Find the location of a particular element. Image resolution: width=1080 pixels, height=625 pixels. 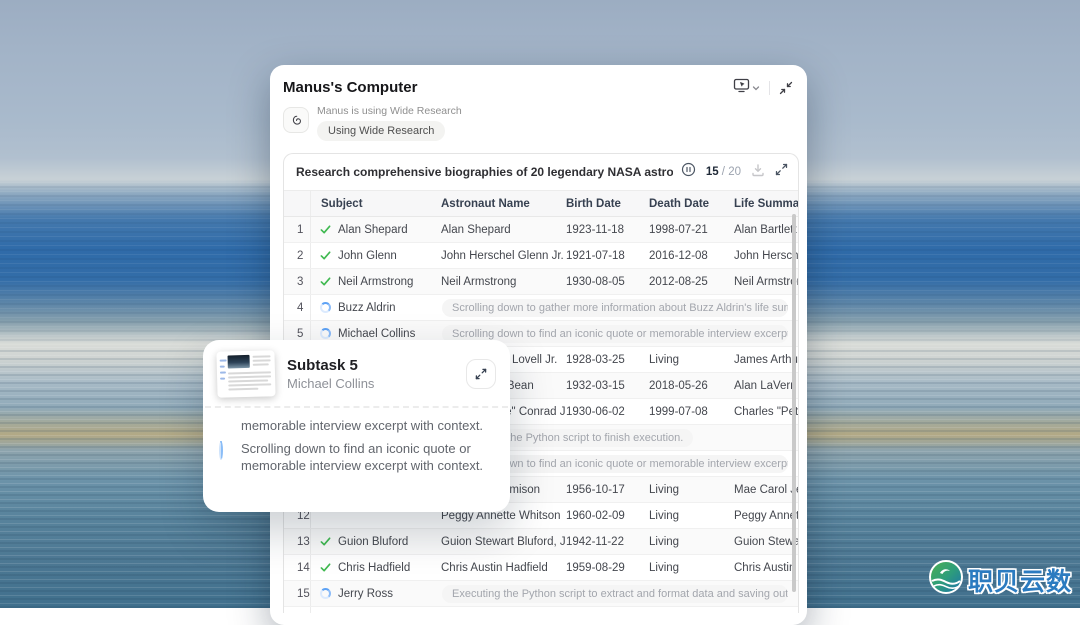

subtask-title: Subtask 5 is located at coordinates (376, 365).